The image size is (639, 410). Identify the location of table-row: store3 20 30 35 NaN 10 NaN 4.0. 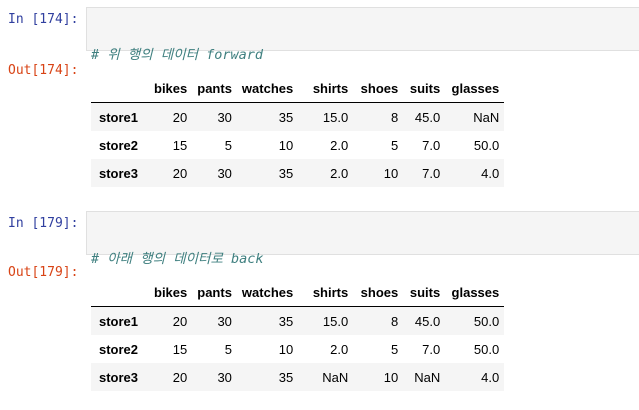
(298, 377).